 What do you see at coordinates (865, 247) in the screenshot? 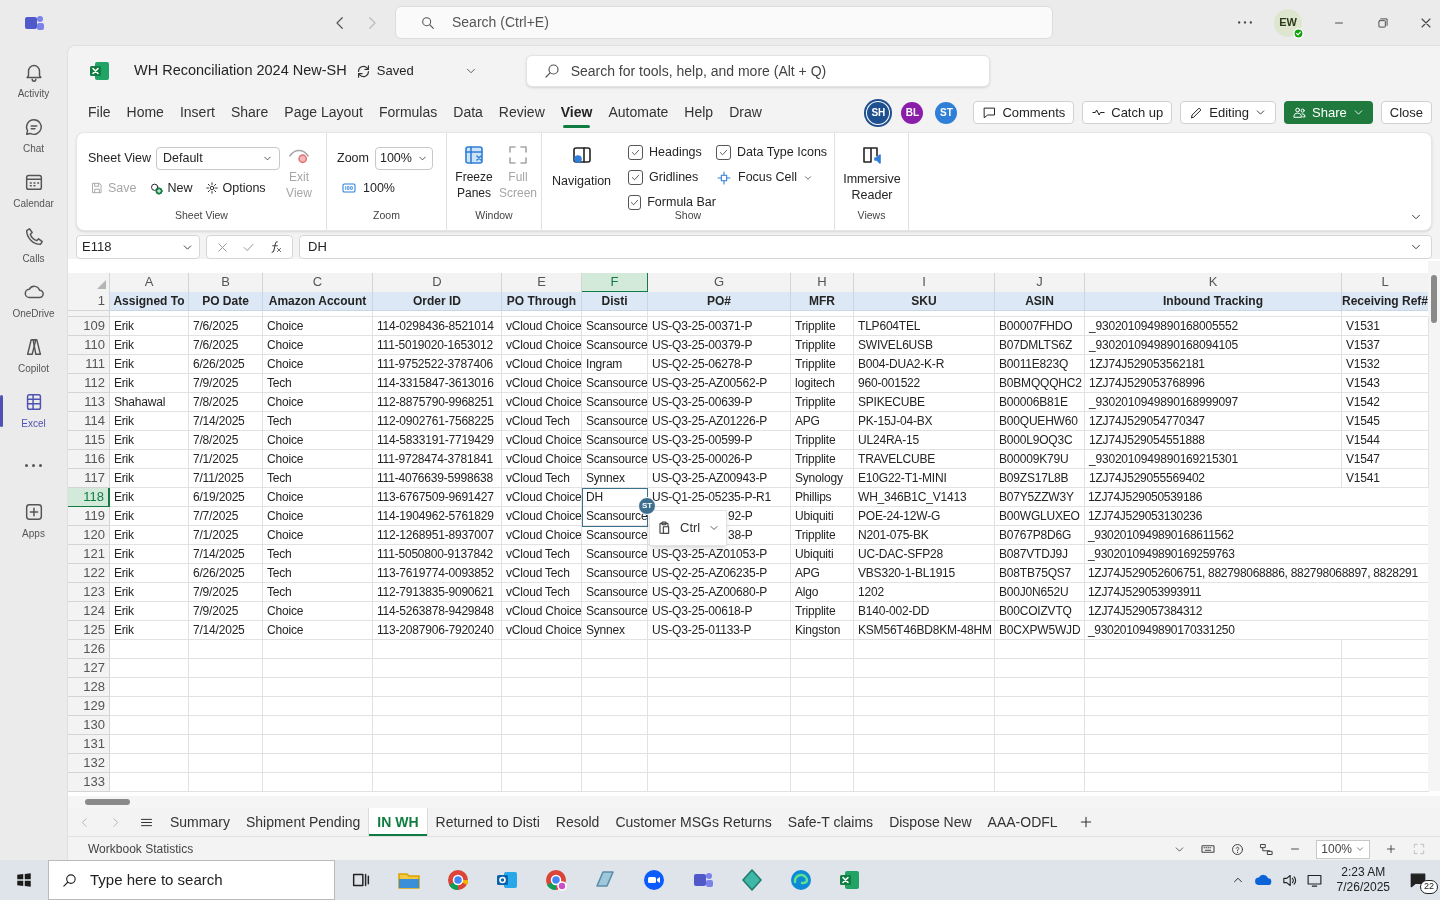
I see `formula-field: DH` at bounding box center [865, 247].